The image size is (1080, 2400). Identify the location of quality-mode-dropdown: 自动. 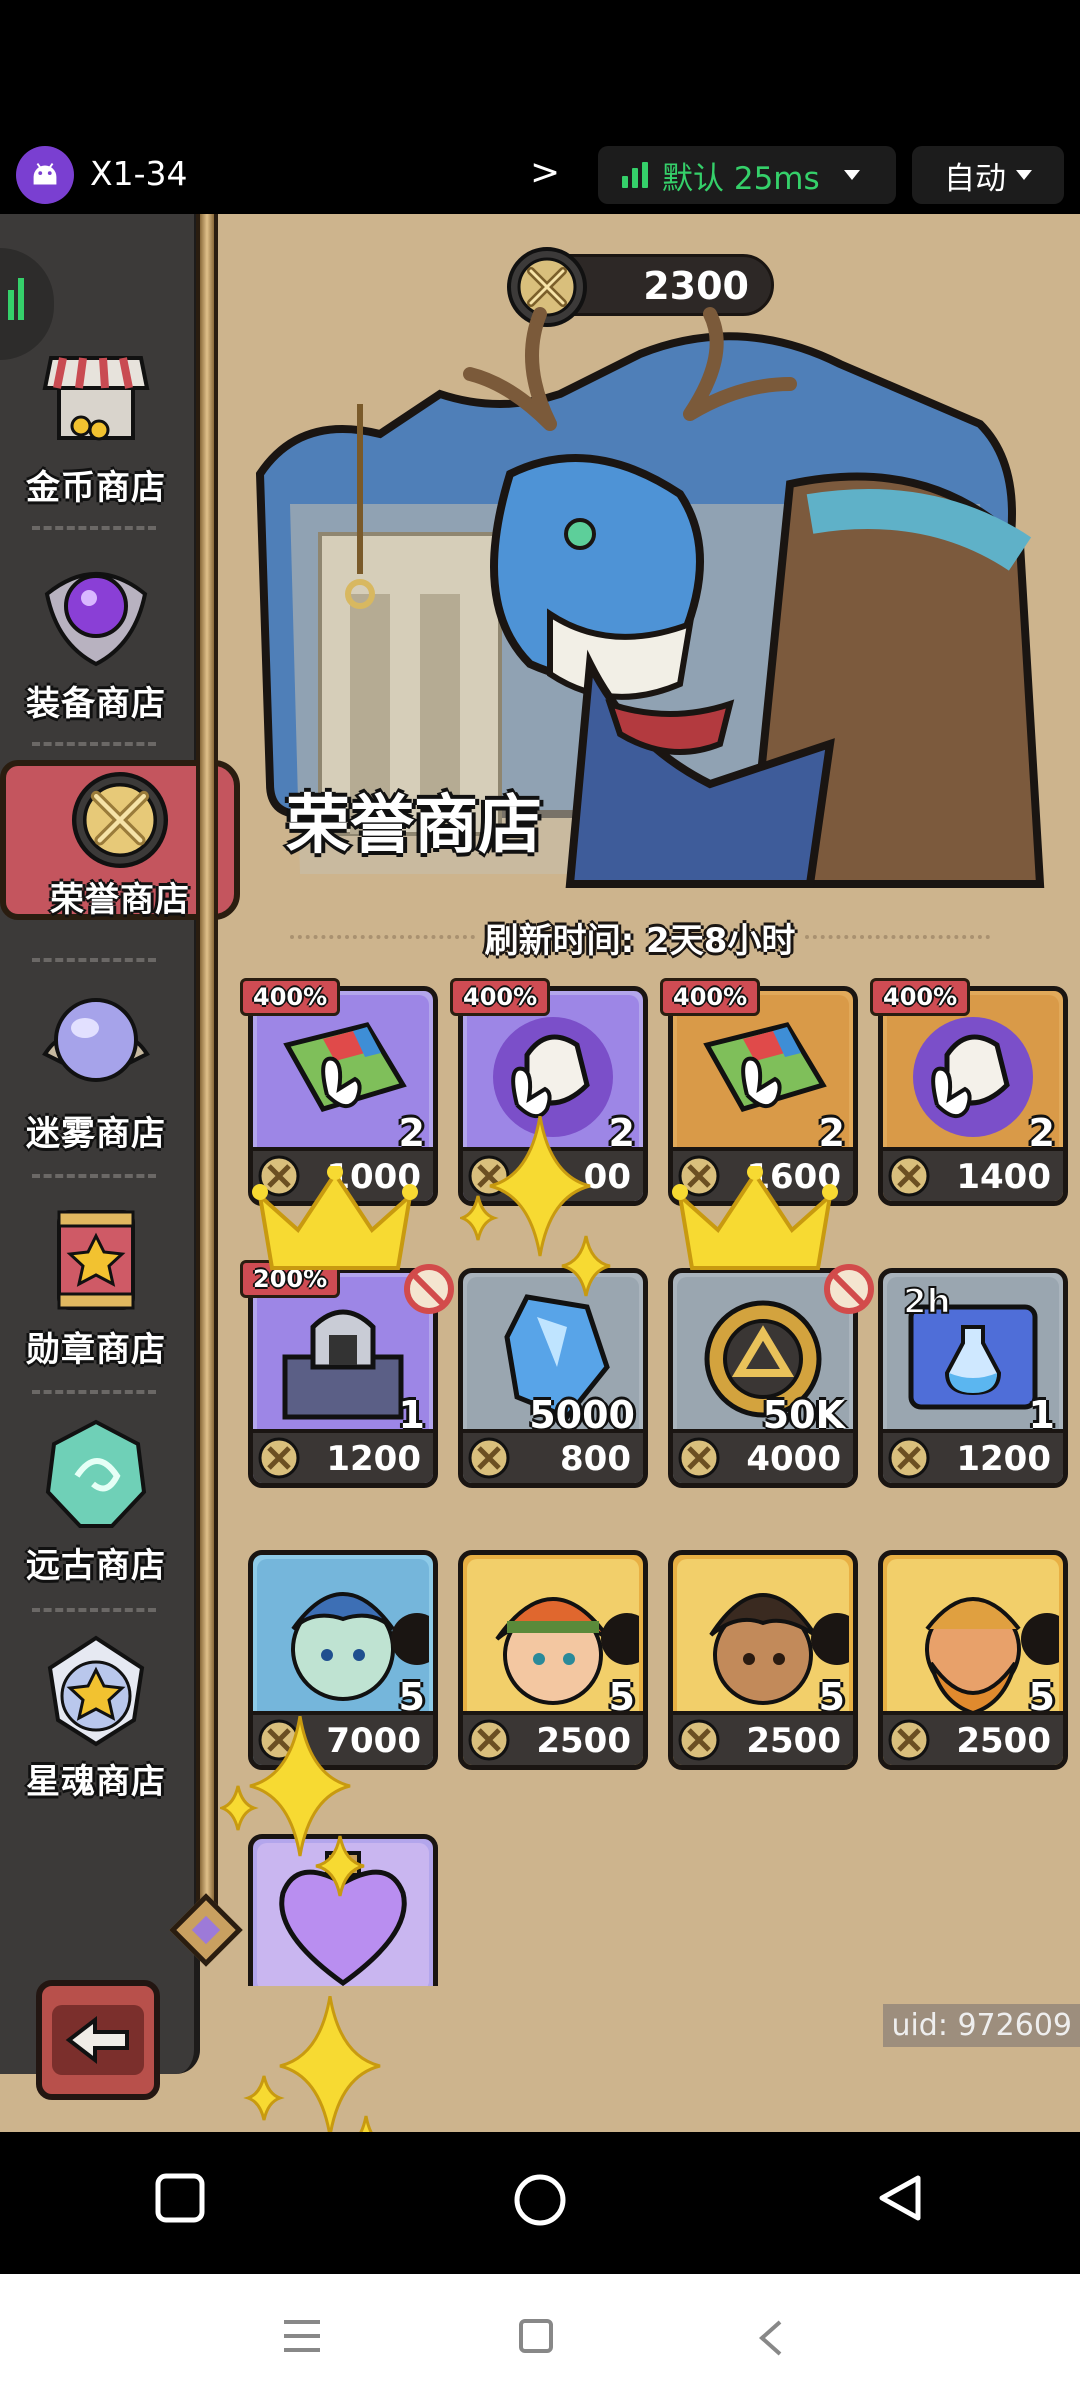
(988, 175).